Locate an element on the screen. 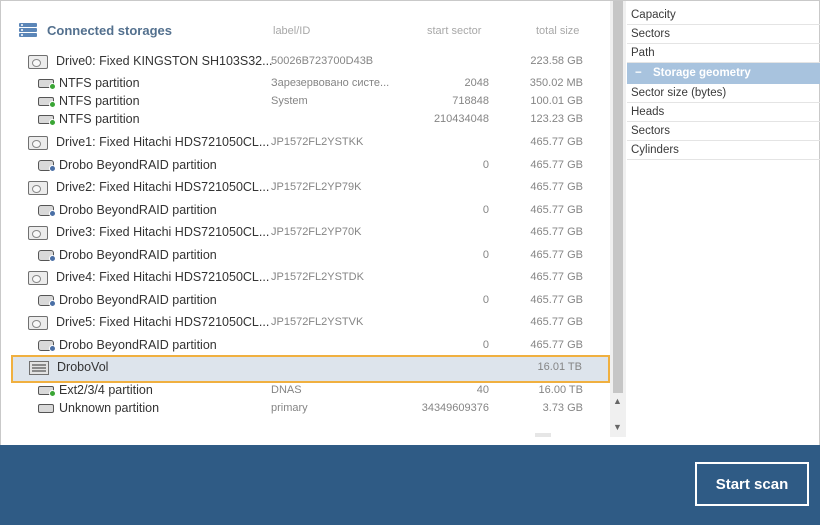 This screenshot has height=525, width=820. property-group-storage-geometry: − Storage geometry is located at coordinates (723, 73).